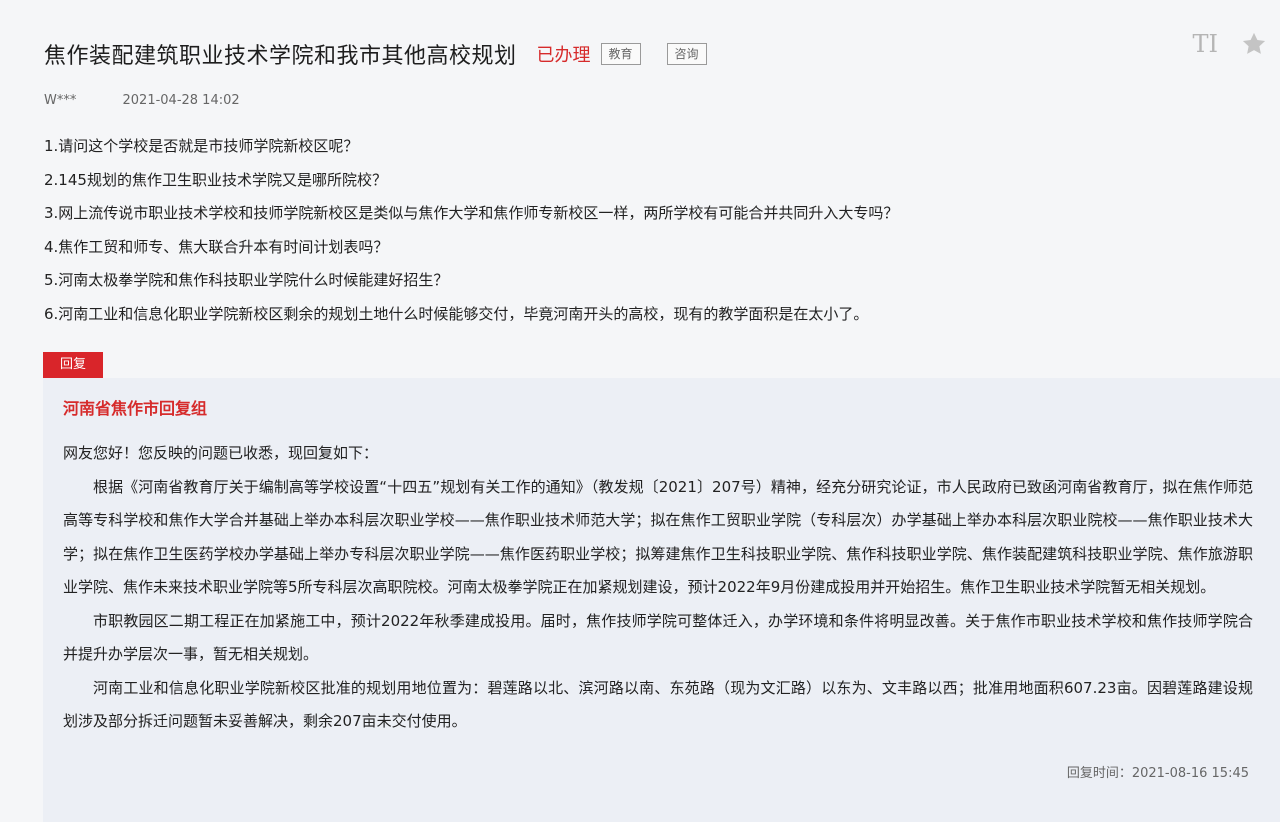 Image resolution: width=1280 pixels, height=822 pixels. What do you see at coordinates (280, 56) in the screenshot?
I see `page-title: 焦作装配建筑职业技术学院和我市其他高校规划` at bounding box center [280, 56].